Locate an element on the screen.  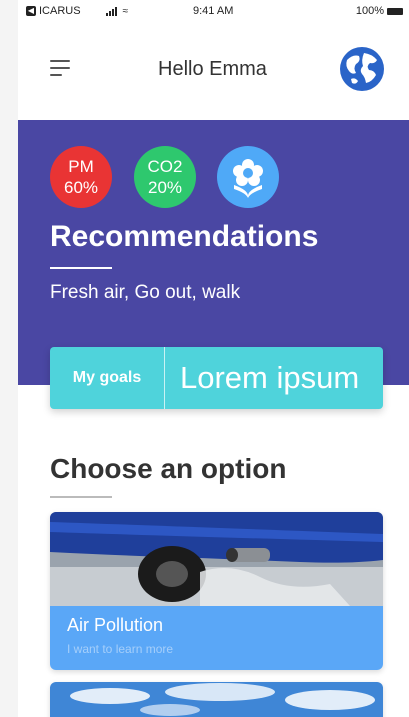
title-underline is located at coordinates (81, 268).